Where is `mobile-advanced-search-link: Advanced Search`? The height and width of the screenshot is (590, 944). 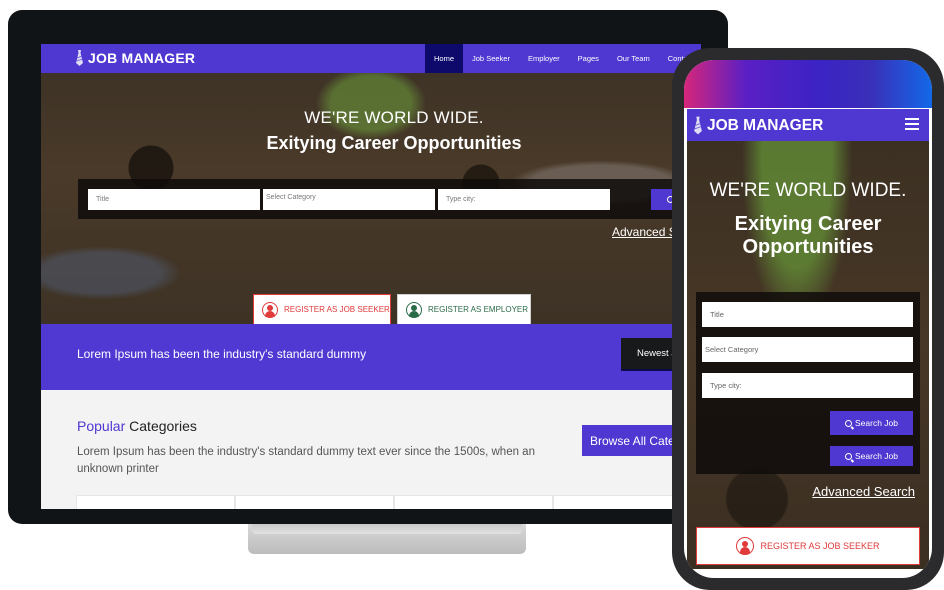
mobile-advanced-search-link: Advanced Search is located at coordinates (863, 491).